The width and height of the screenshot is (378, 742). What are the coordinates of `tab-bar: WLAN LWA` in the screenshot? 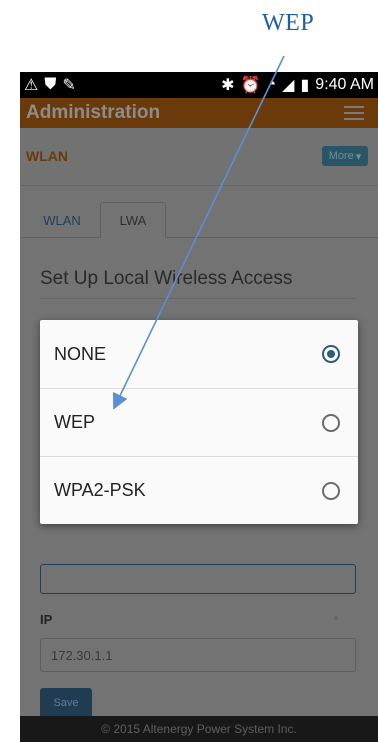 It's located at (199, 220).